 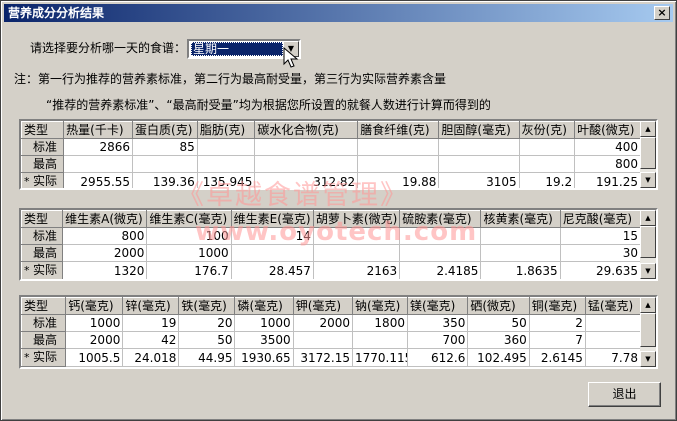 I want to click on table-cell: 700, so click(x=437, y=340).